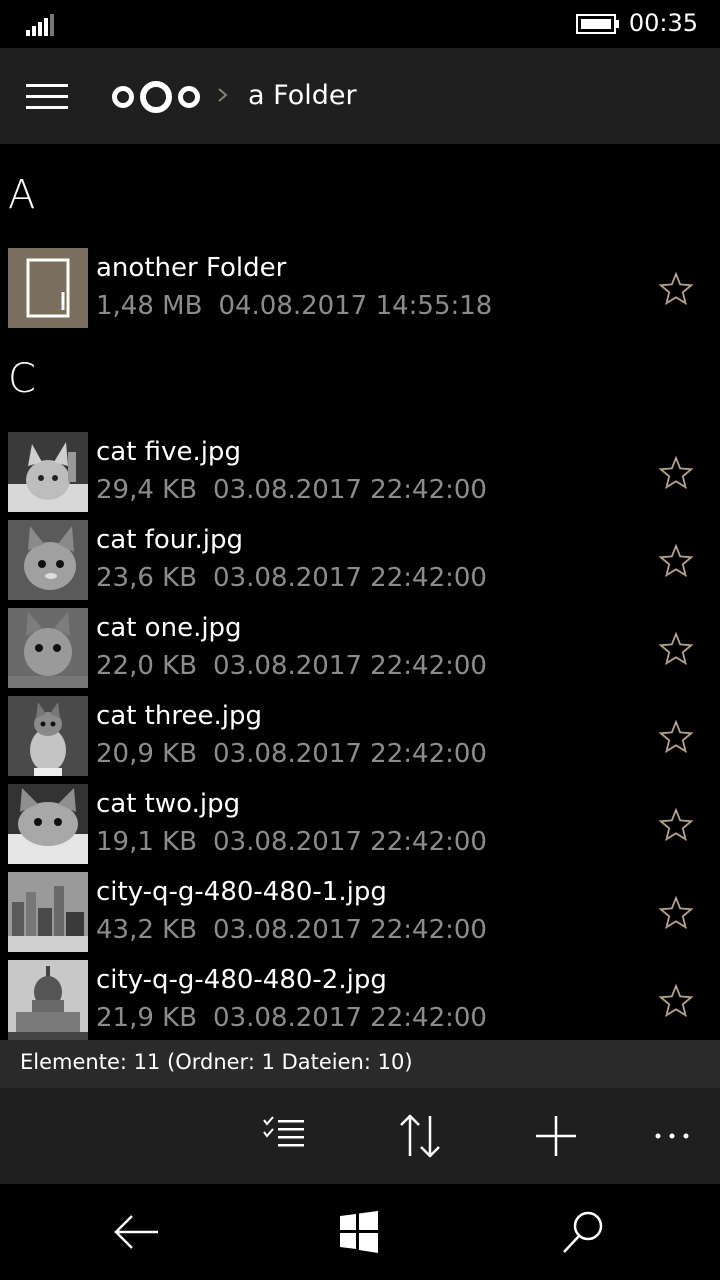 The height and width of the screenshot is (1280, 720). Describe the element at coordinates (360, 736) in the screenshot. I see `list-item: cat three.jpg 20,9 KB 03.08.2017 22:42:00` at that location.